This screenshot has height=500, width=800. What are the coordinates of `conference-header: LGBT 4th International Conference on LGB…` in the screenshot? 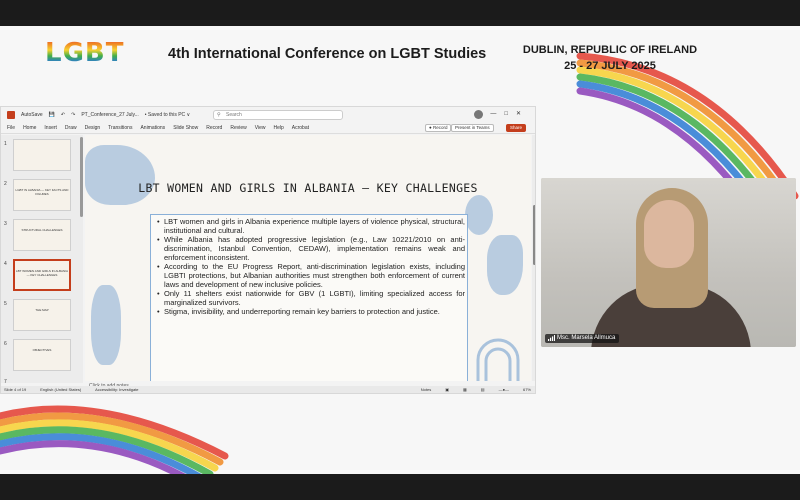 It's located at (400, 61).